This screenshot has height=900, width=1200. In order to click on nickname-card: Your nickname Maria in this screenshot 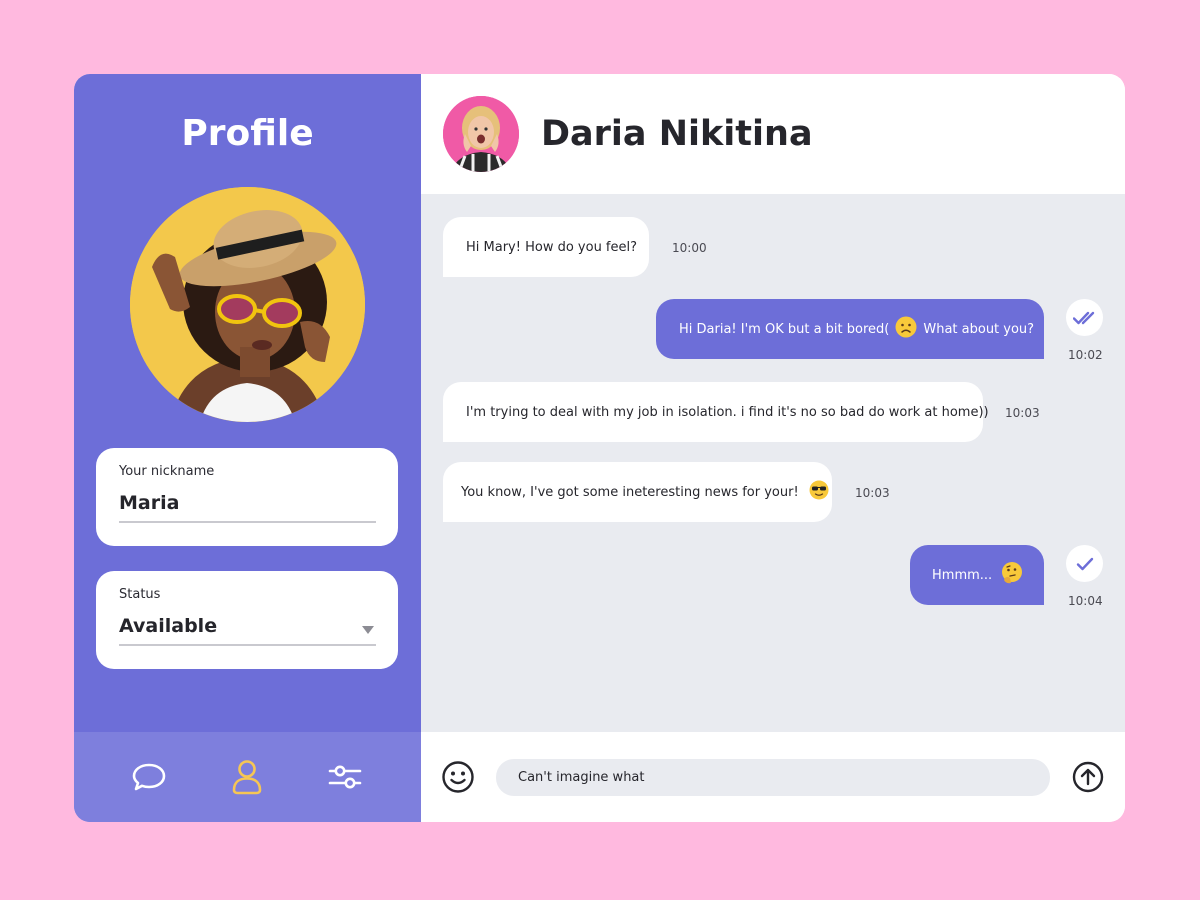, I will do `click(247, 497)`.